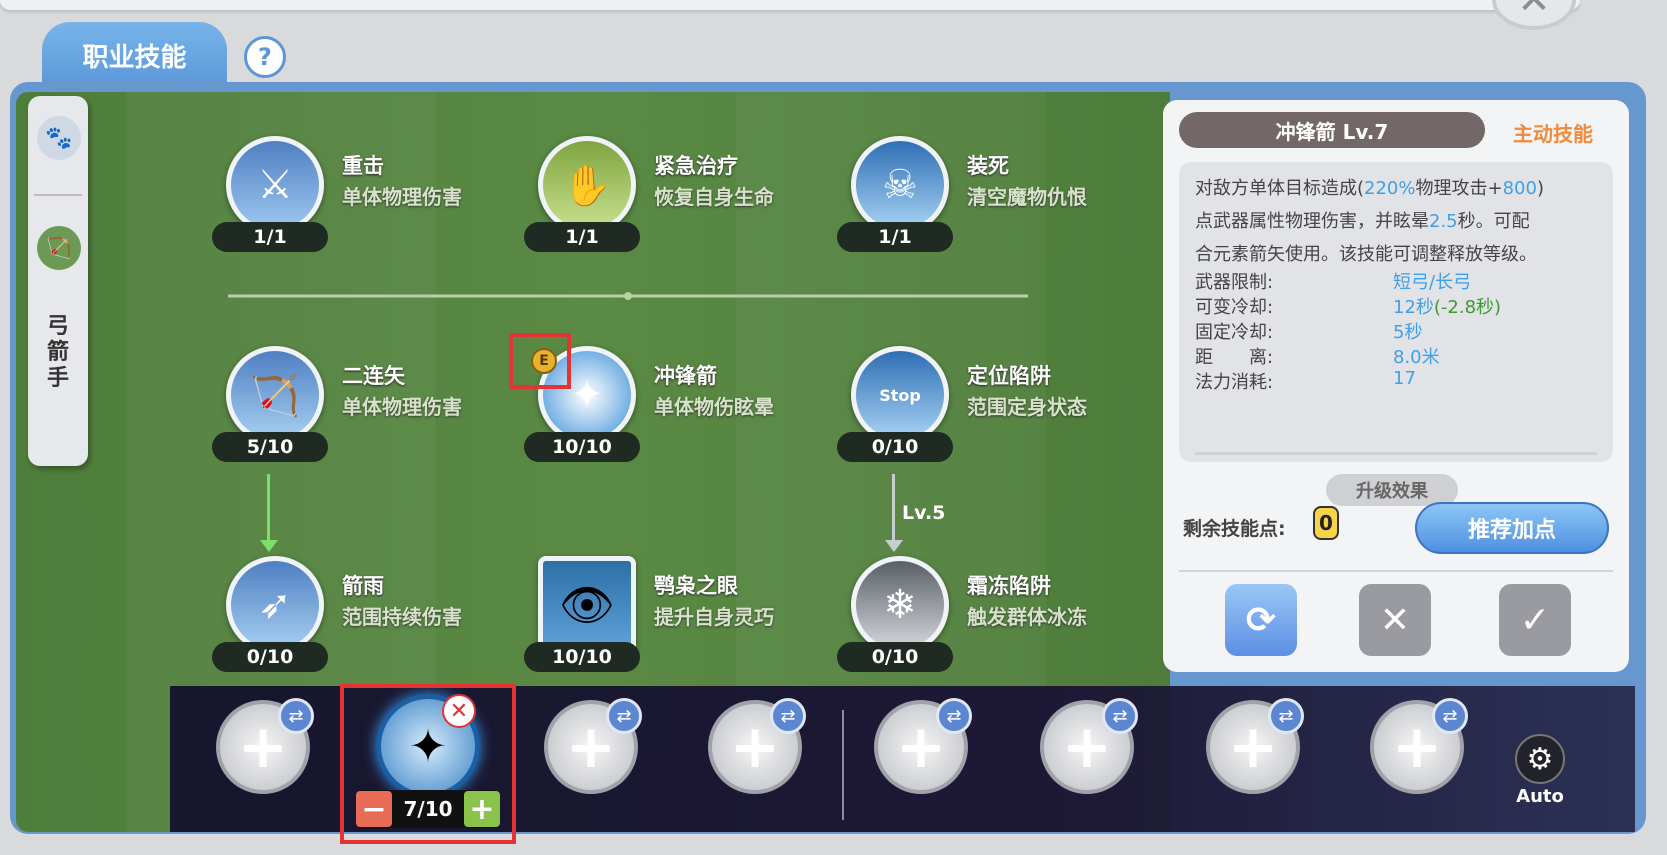  Describe the element at coordinates (1512, 528) in the screenshot. I see `recommend-button: 推荐加点` at that location.